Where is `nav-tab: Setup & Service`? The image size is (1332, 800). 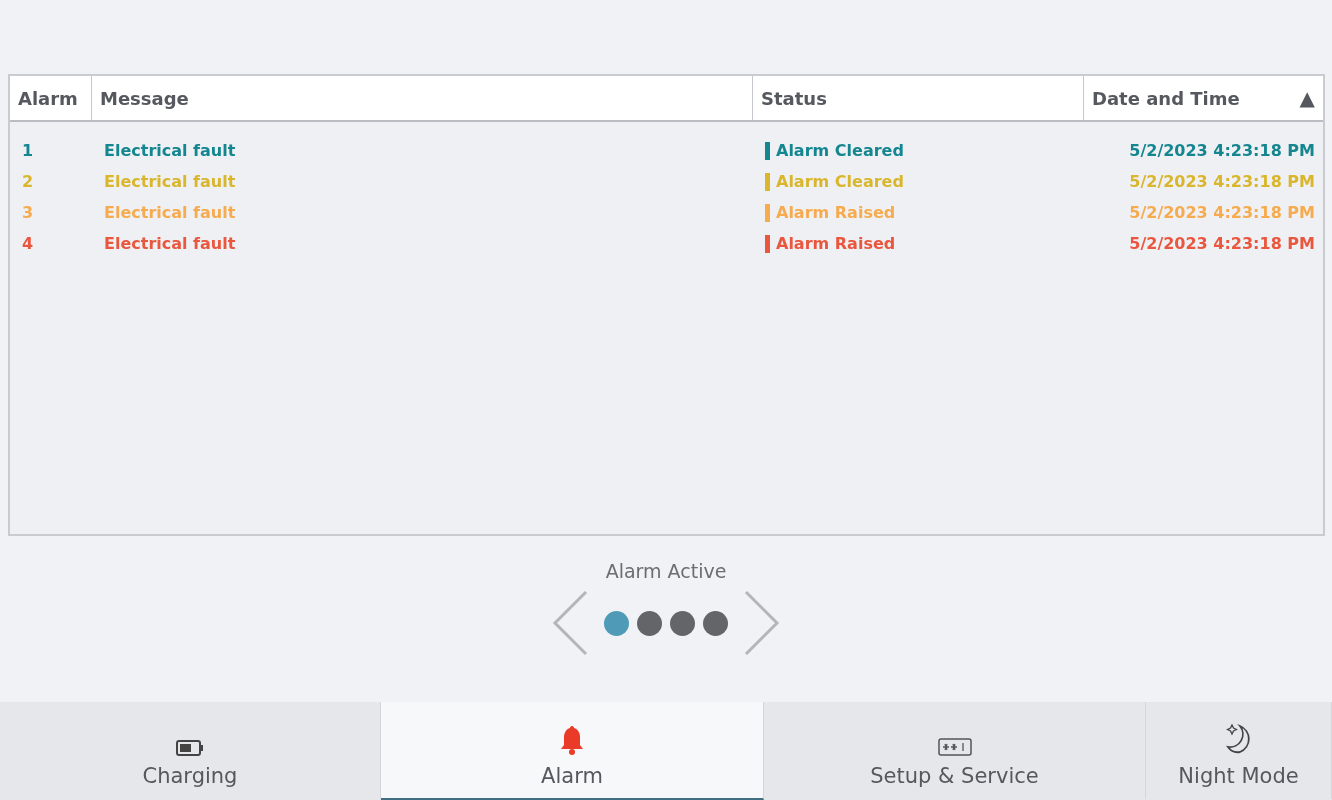
nav-tab: Setup & Service is located at coordinates (955, 751).